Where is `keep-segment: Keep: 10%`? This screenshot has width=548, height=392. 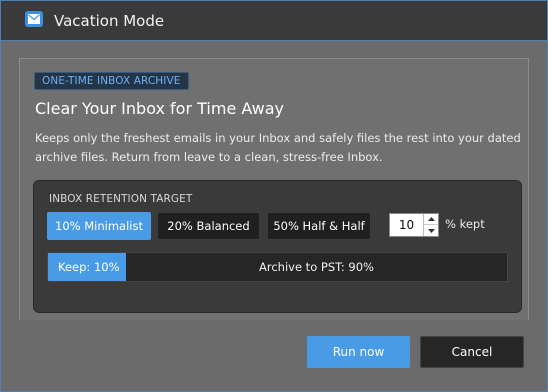
keep-segment: Keep: 10% is located at coordinates (87, 267).